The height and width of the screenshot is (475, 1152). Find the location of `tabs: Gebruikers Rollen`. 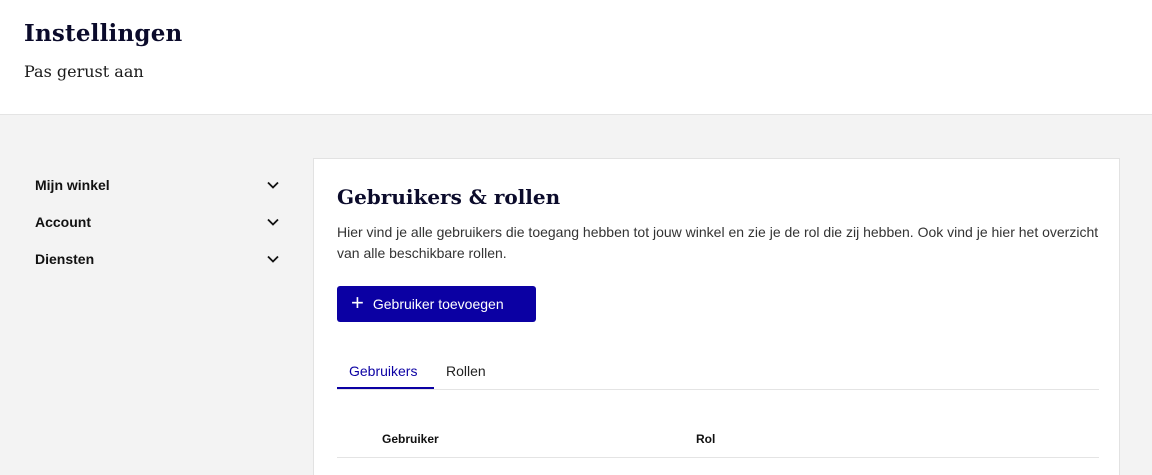

tabs: Gebruikers Rollen is located at coordinates (718, 373).